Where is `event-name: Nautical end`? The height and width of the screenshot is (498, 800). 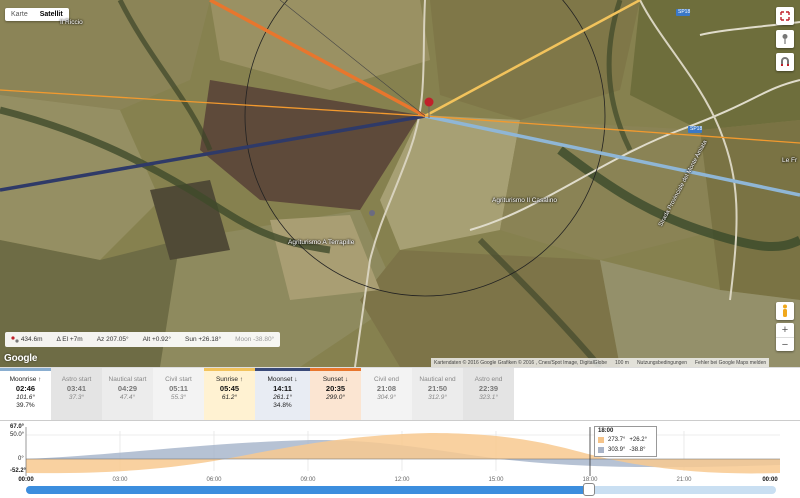 event-name: Nautical end is located at coordinates (437, 379).